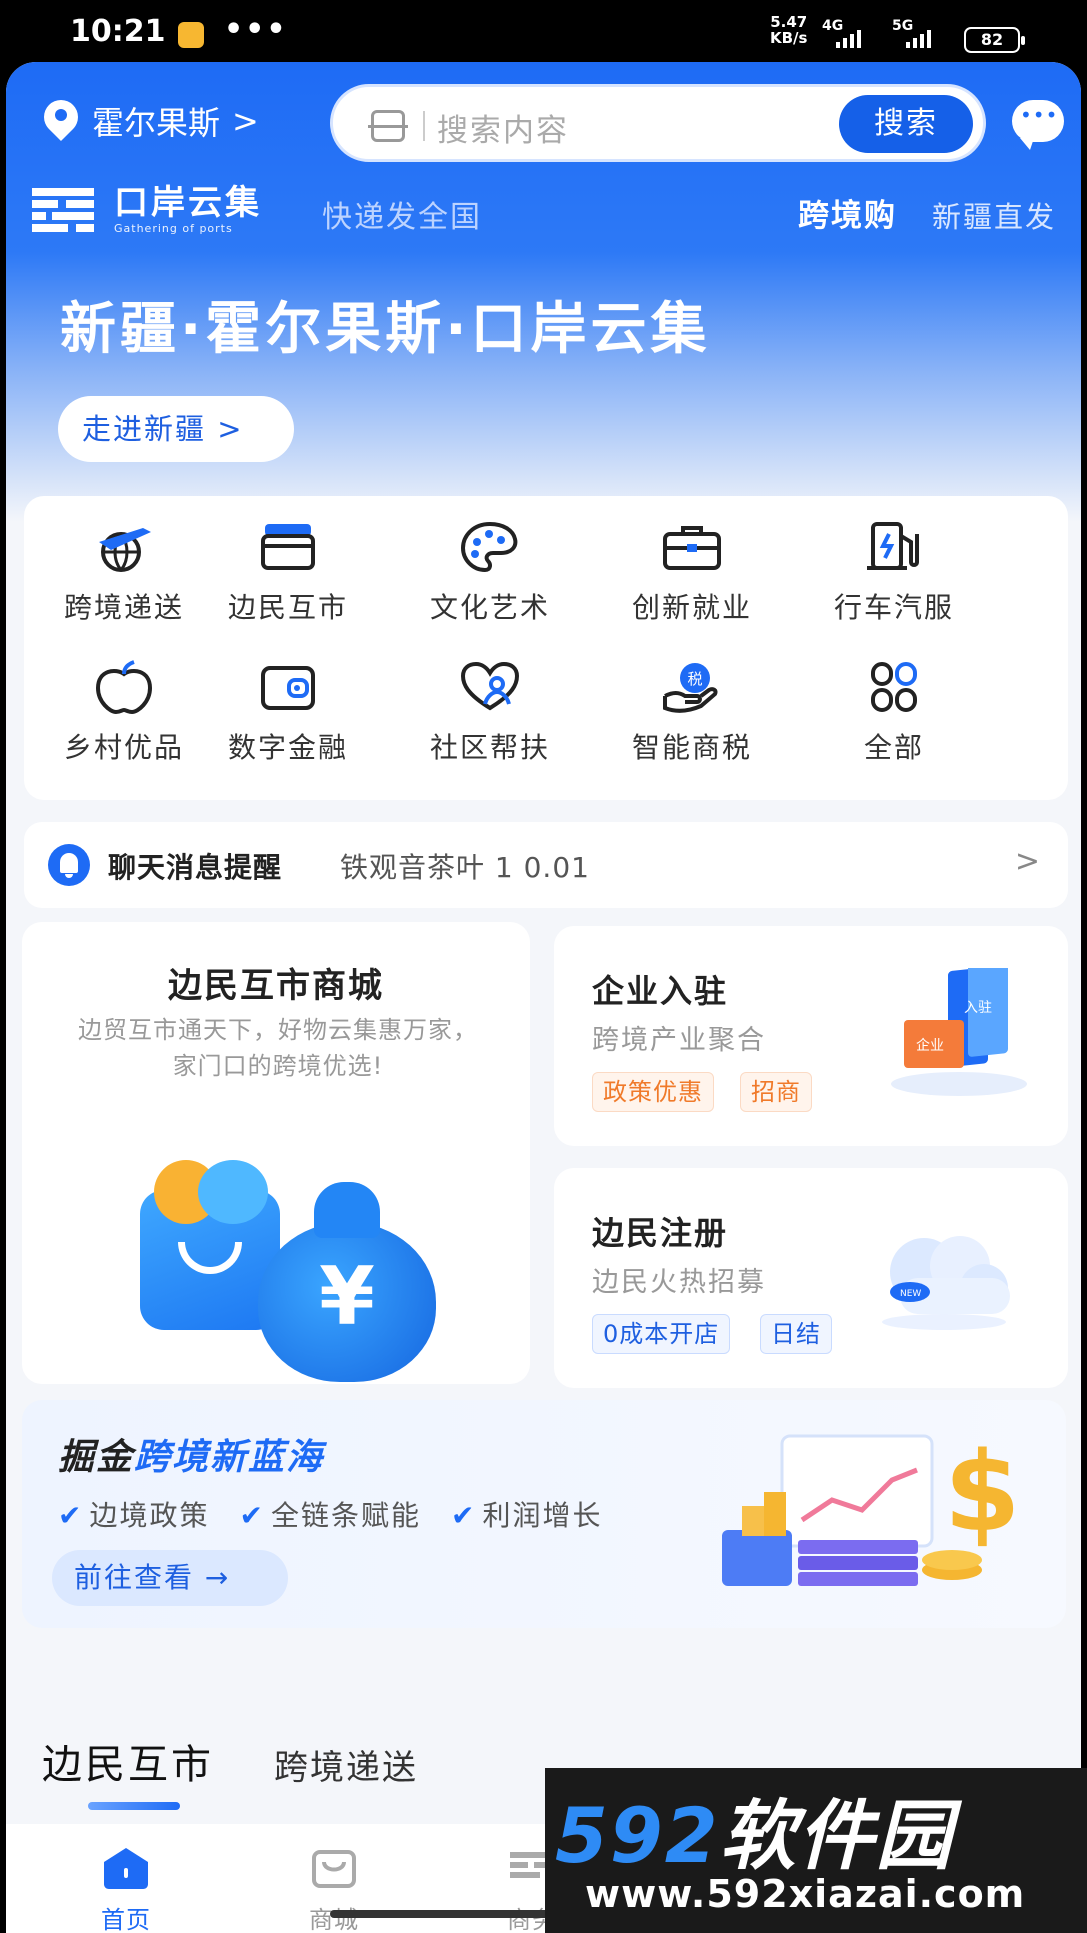 This screenshot has height=1933, width=1087. Describe the element at coordinates (276, 986) in the screenshot. I see `mall-title: 边民互市商城` at that location.